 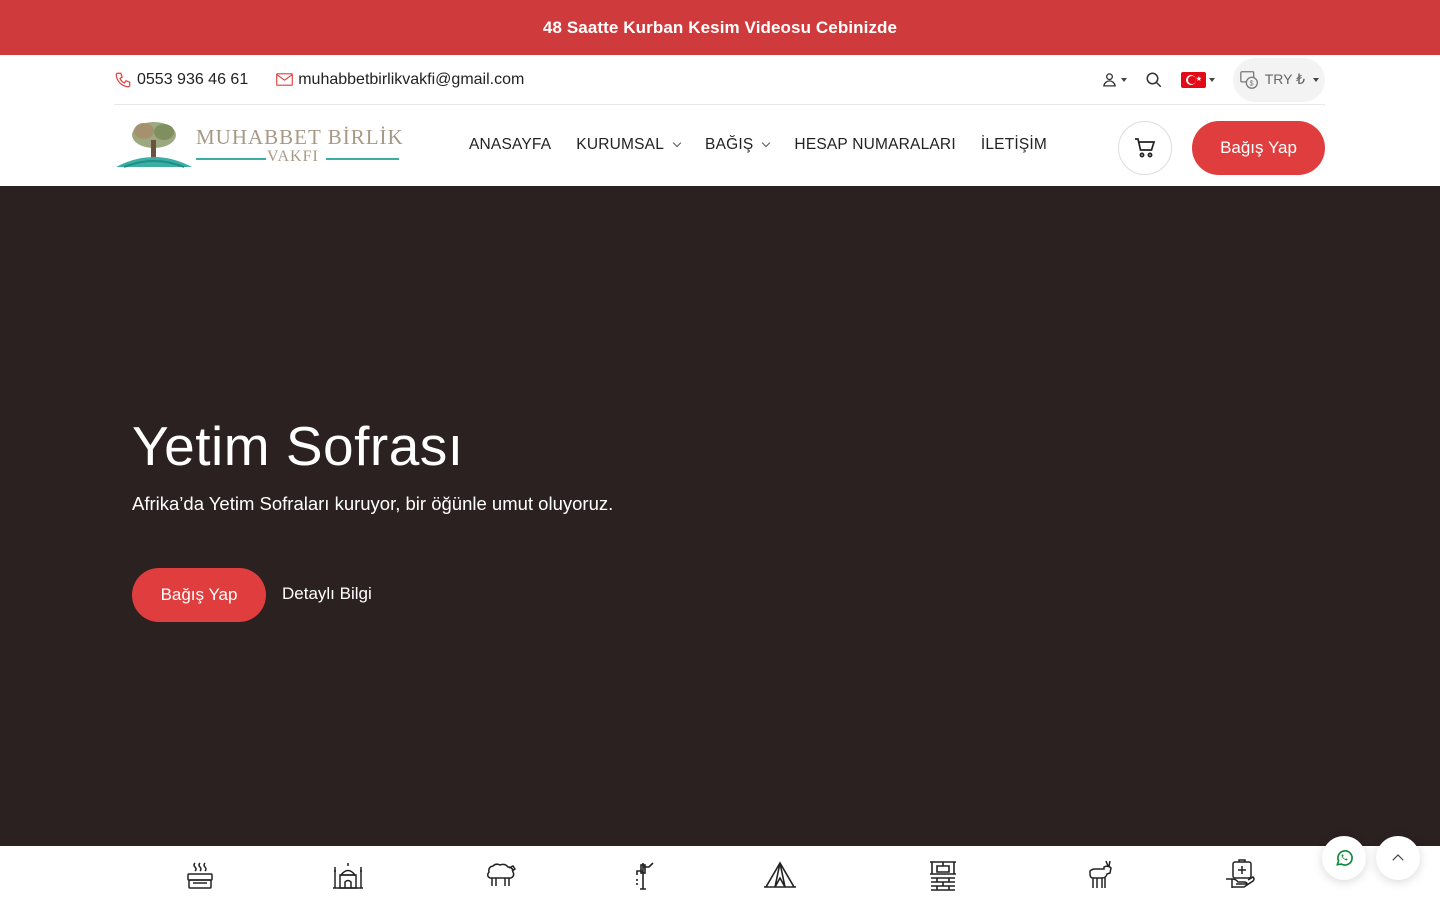 I want to click on account-menu, so click(x=1114, y=79).